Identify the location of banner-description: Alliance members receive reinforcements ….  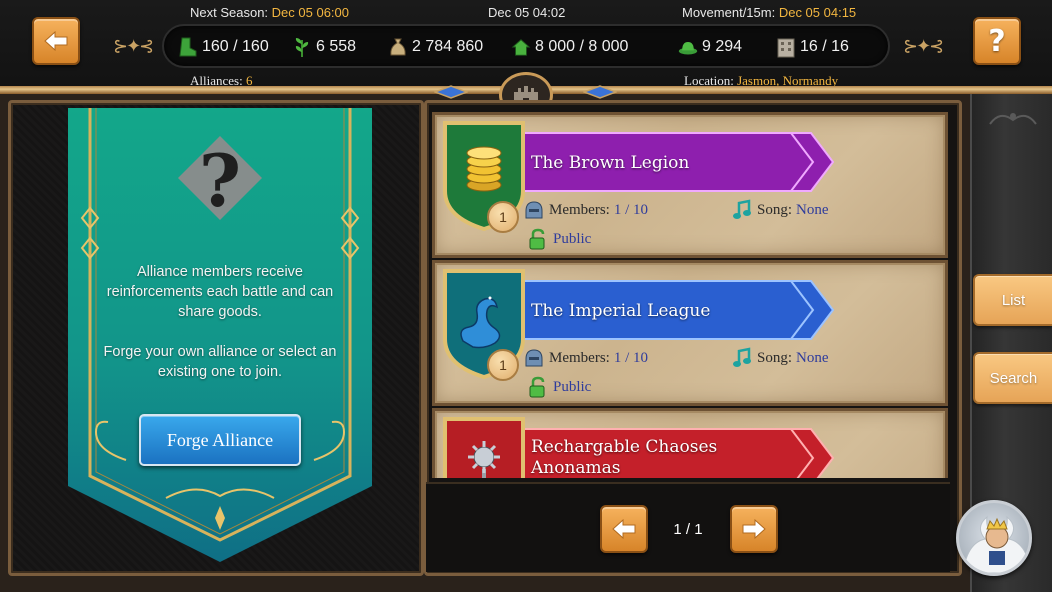
(220, 332).